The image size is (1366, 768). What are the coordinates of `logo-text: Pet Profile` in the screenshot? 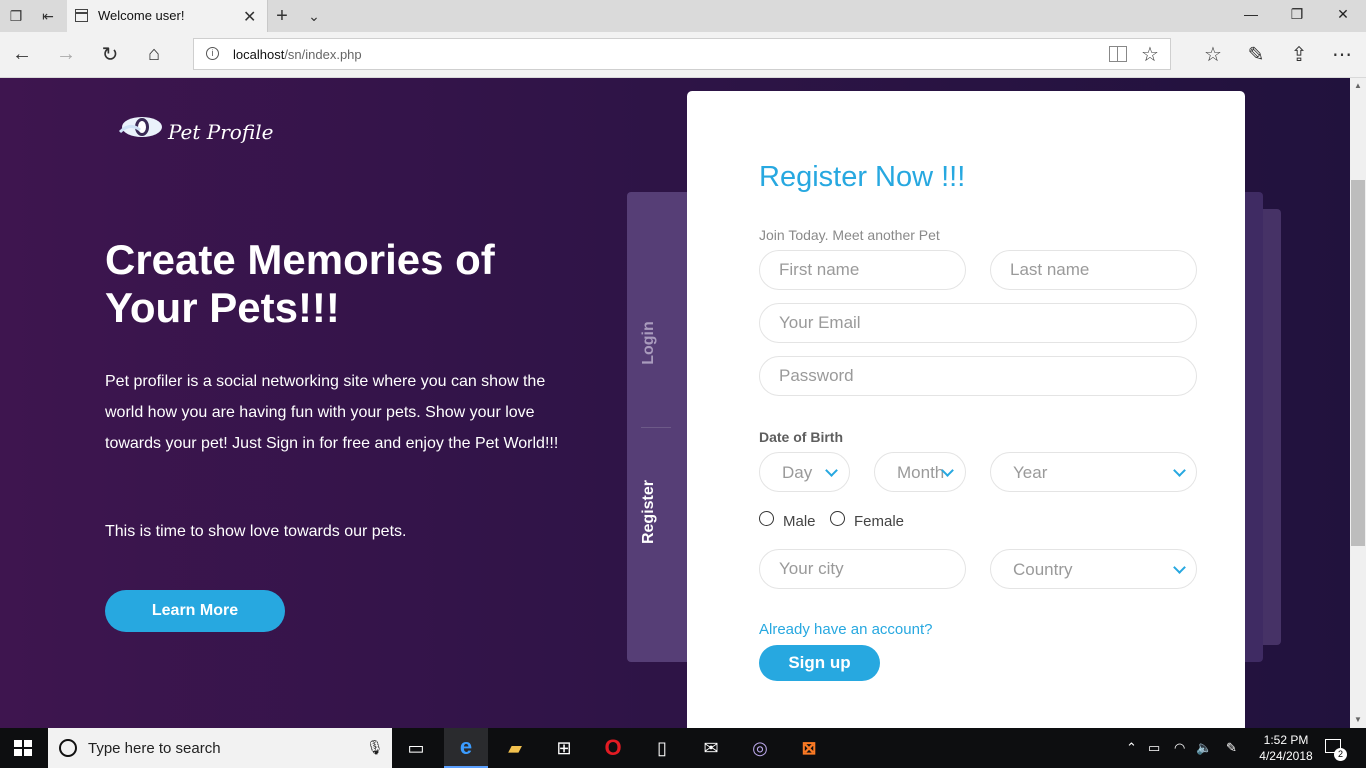 It's located at (221, 132).